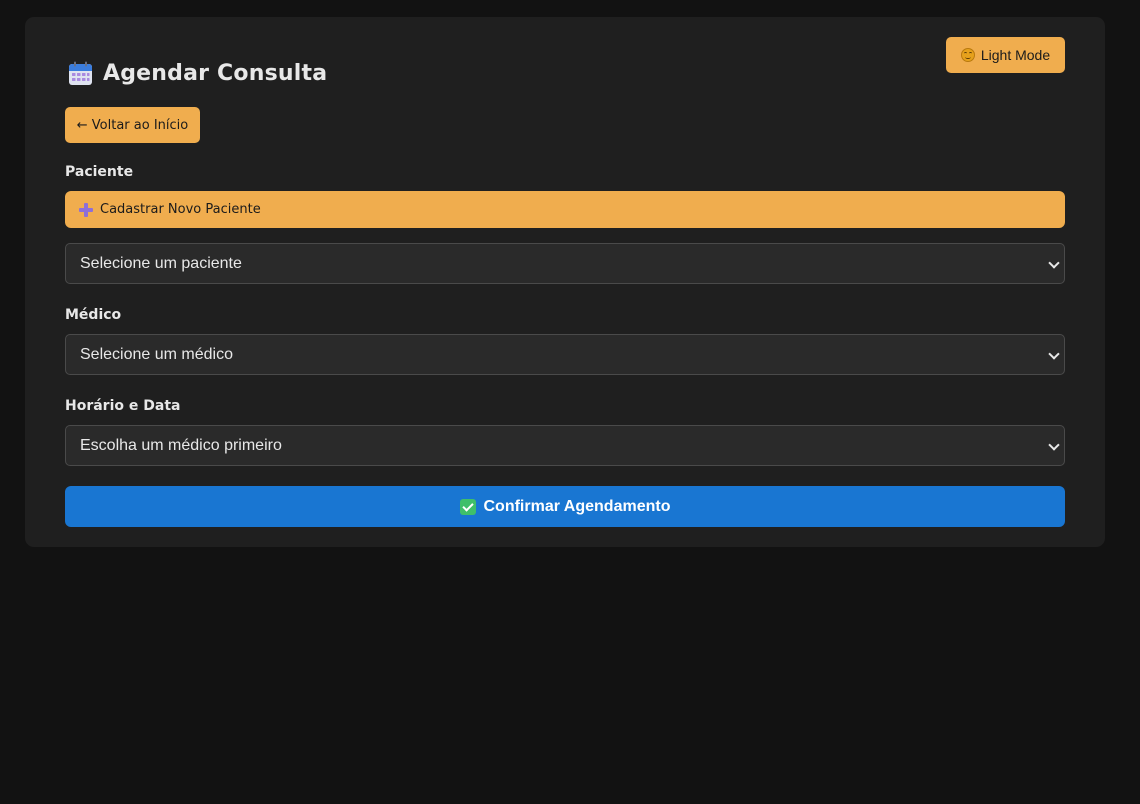 The image size is (1140, 804). Describe the element at coordinates (467, 506) in the screenshot. I see `check-icon` at that location.